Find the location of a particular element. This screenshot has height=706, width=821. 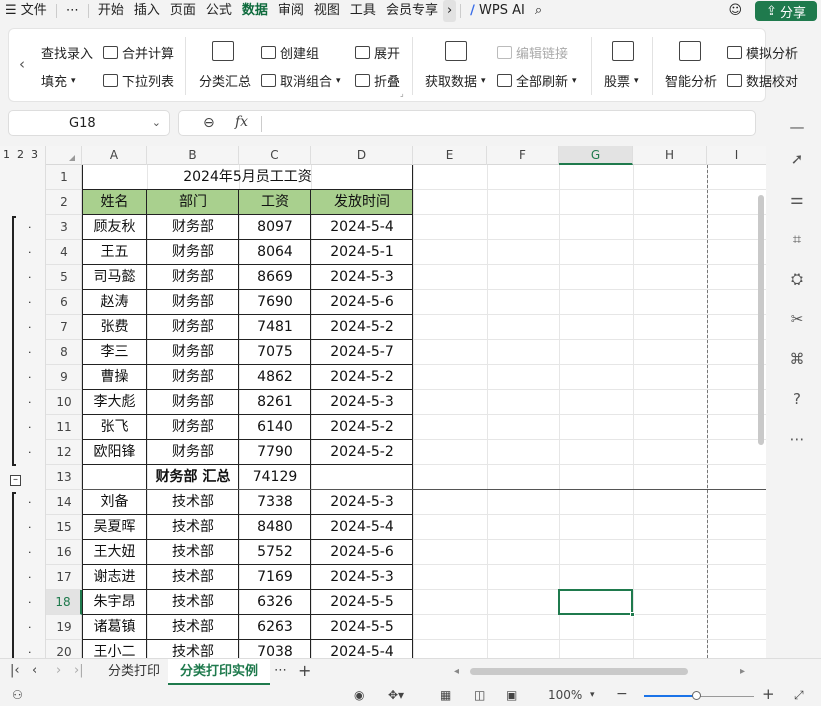

table-cell: 李大彪 is located at coordinates (114, 402).